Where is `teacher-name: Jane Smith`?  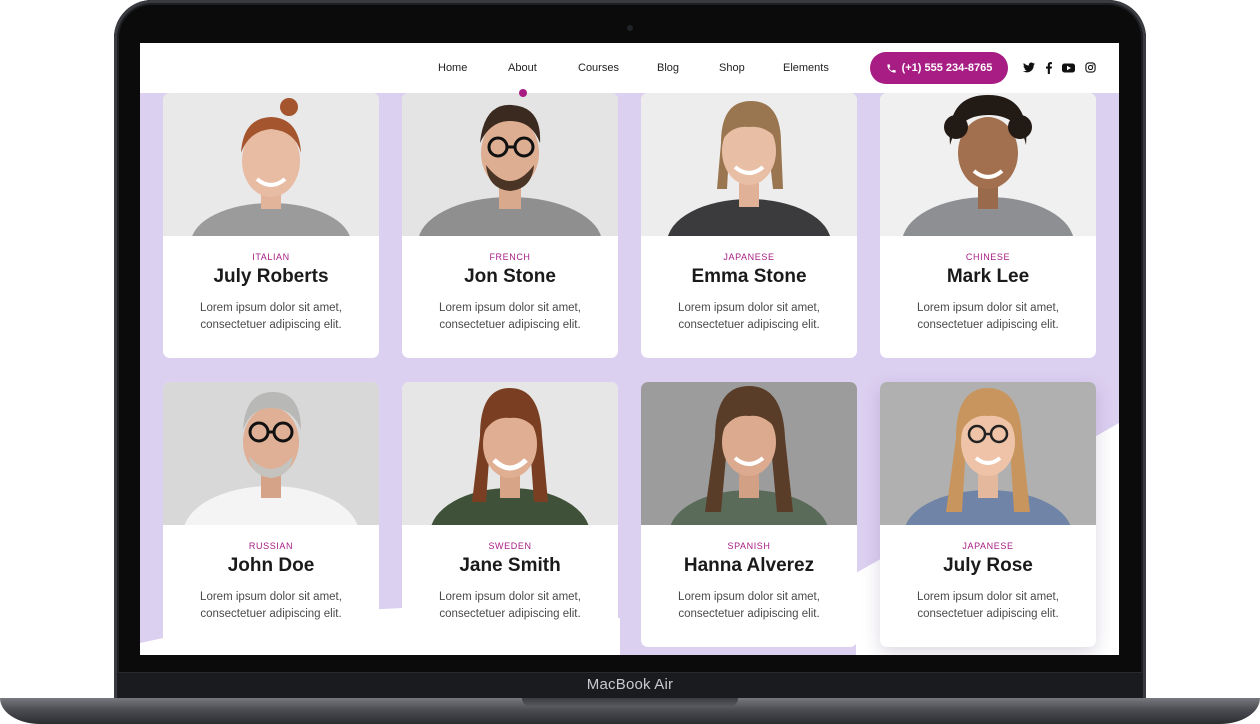 teacher-name: Jane Smith is located at coordinates (510, 566).